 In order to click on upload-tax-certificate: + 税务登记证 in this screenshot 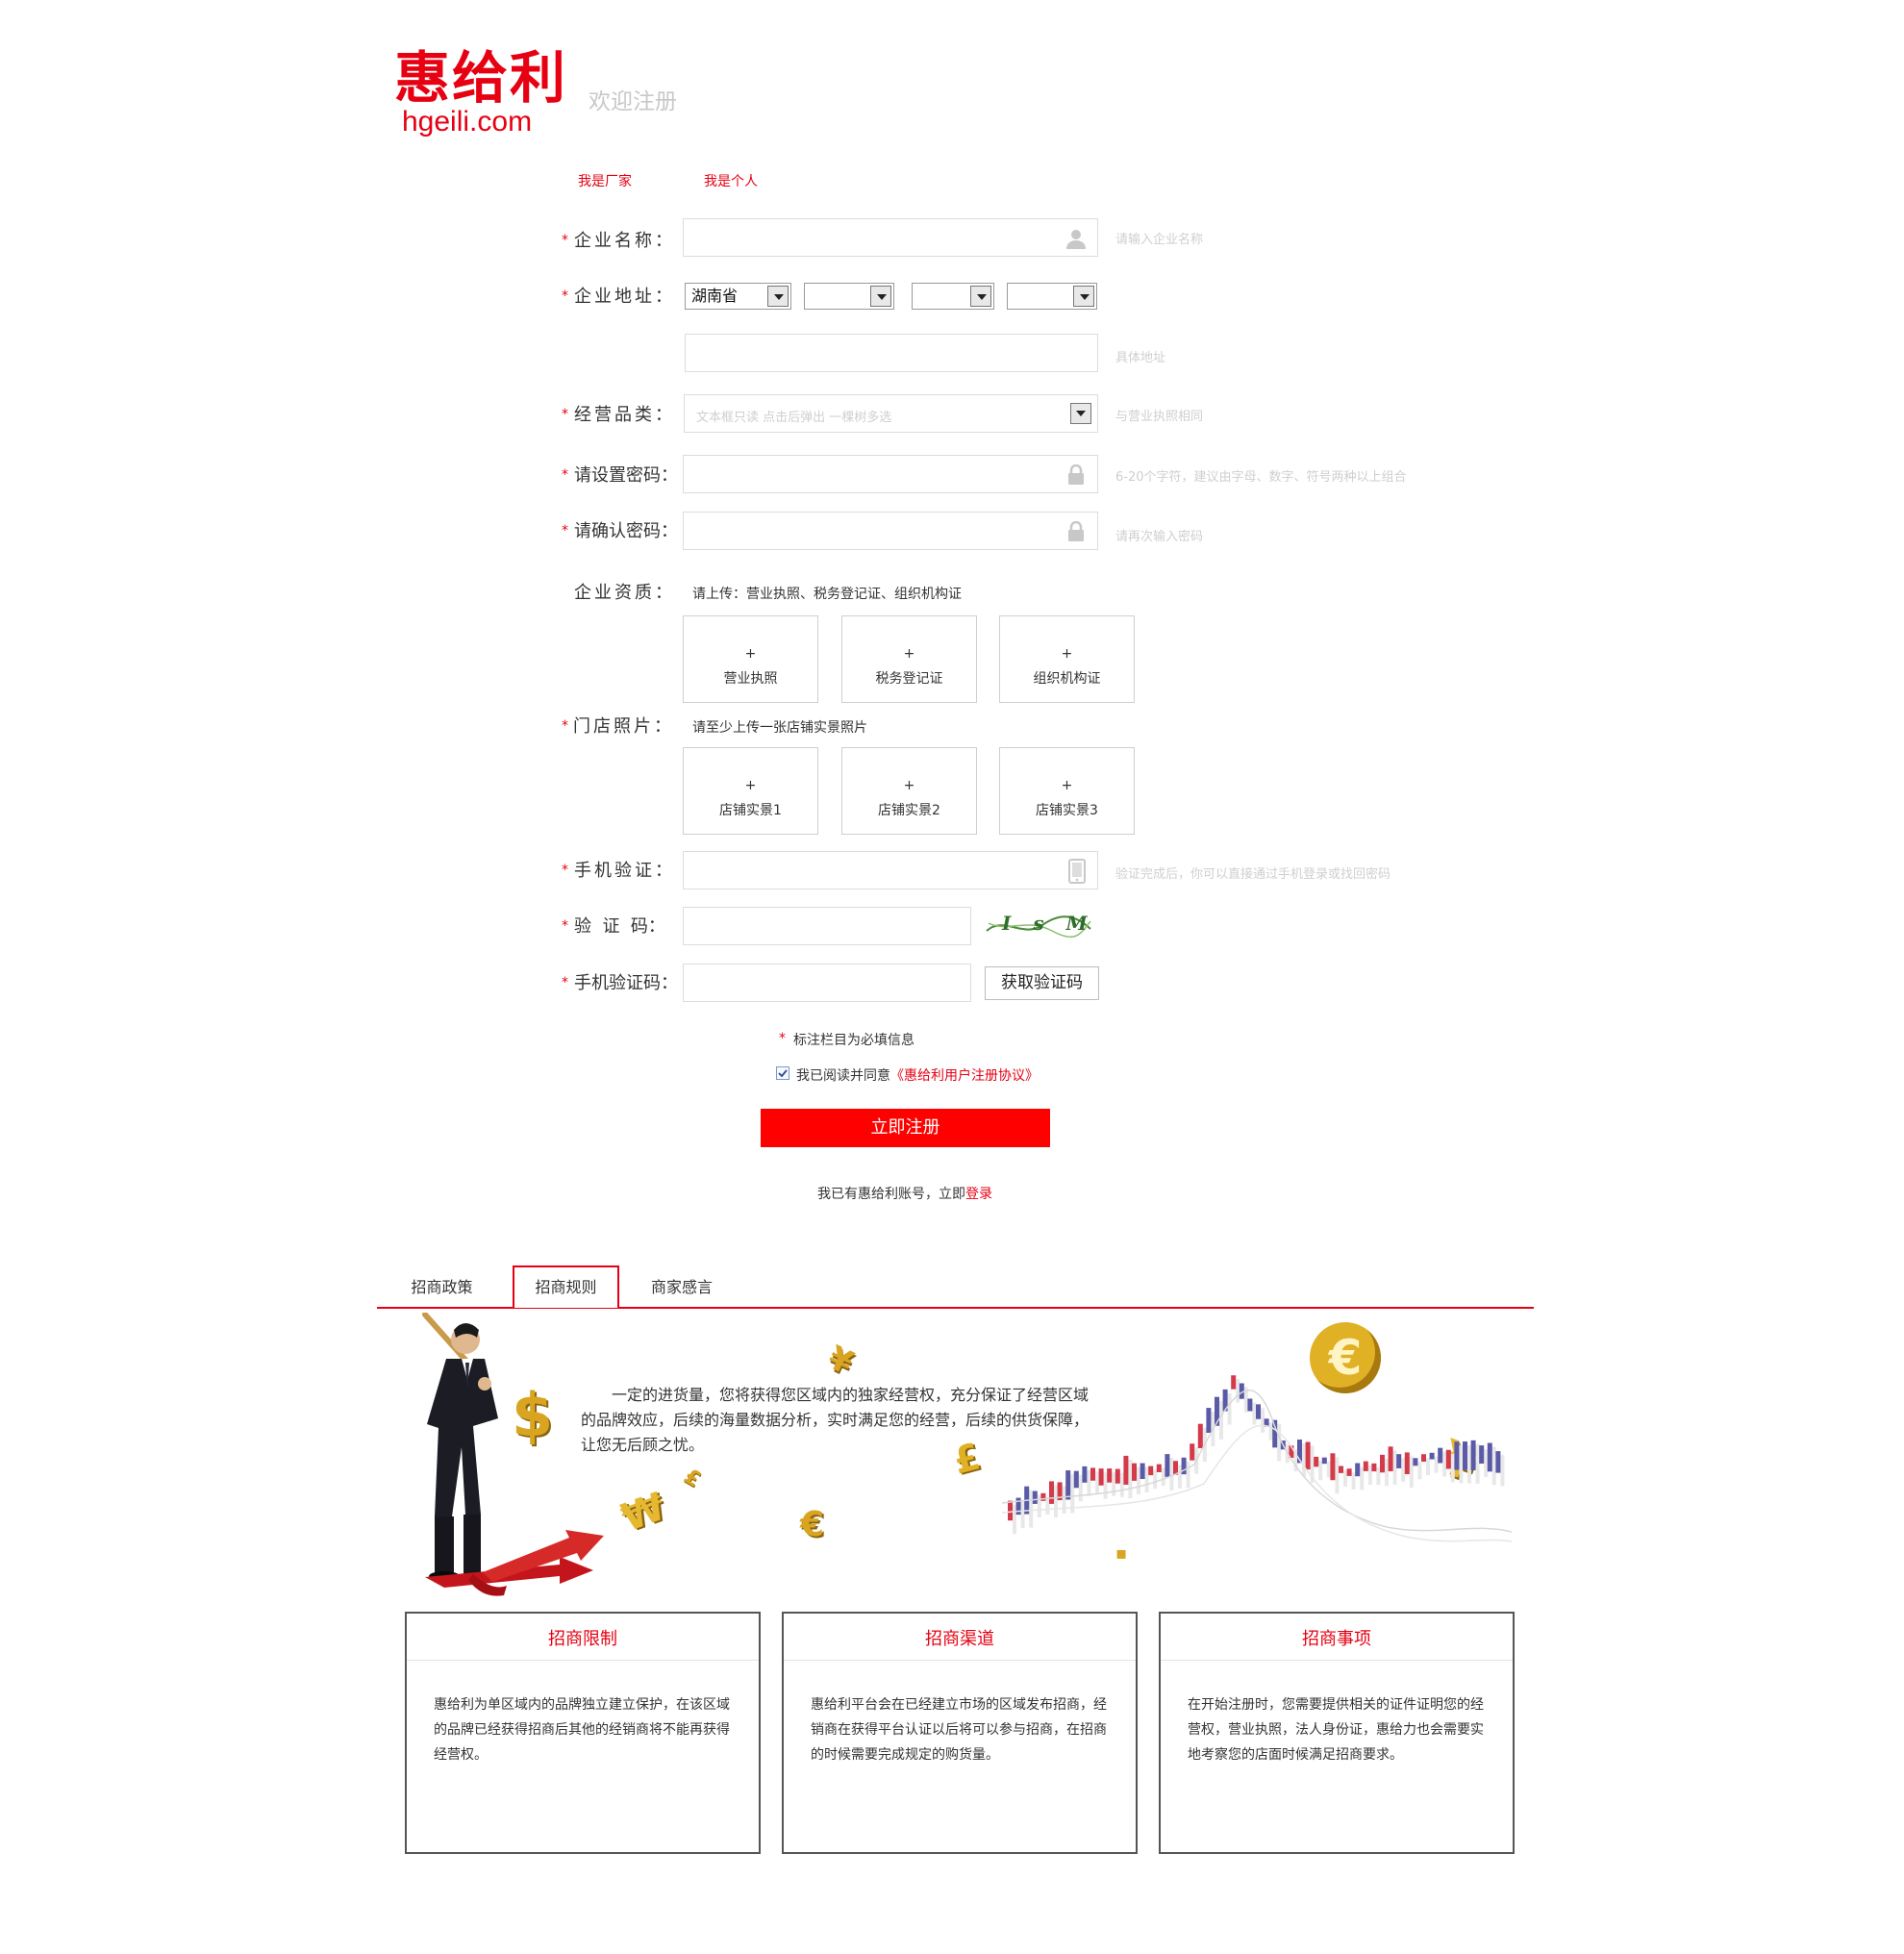, I will do `click(909, 659)`.